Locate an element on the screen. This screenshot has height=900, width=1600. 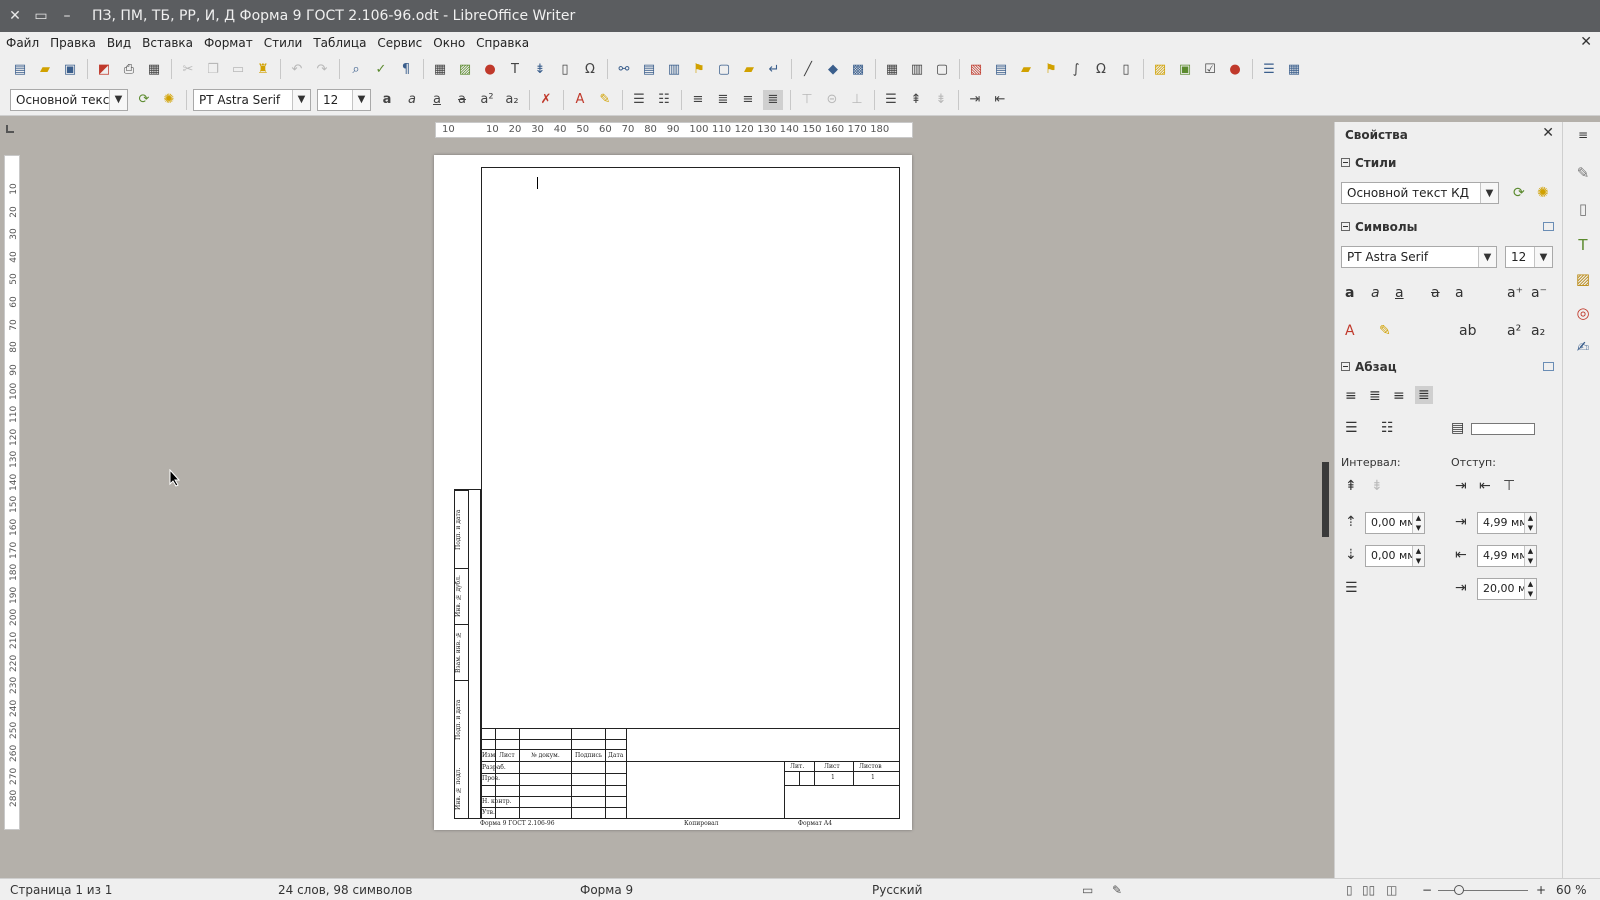
gost-formula-icon: ∫ is located at coordinates (1076, 69).